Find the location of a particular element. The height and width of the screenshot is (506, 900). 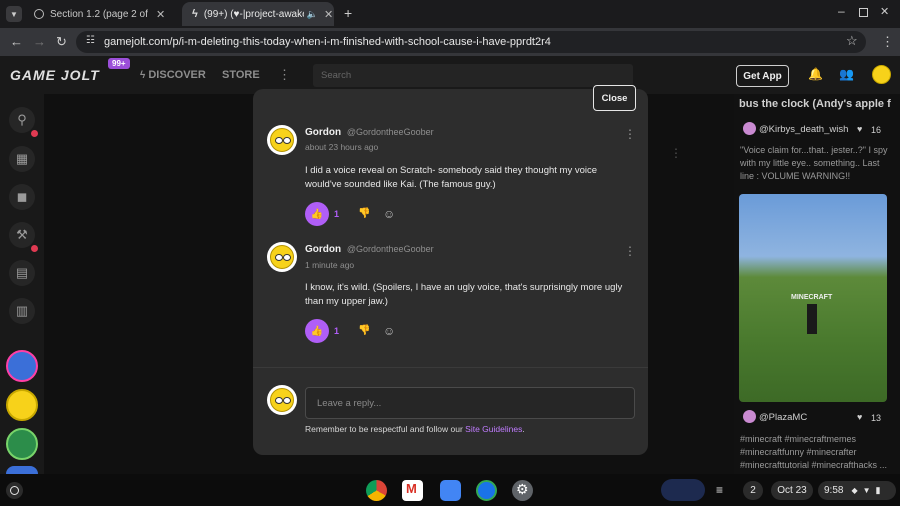

back-icon: ← is located at coordinates (16, 41).